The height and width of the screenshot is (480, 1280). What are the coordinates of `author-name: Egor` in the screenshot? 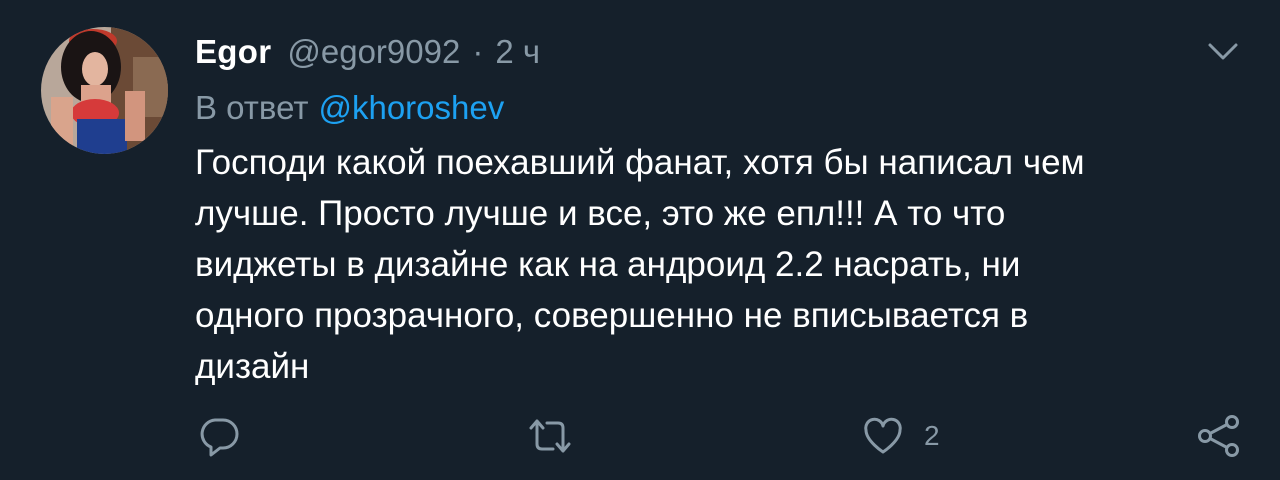 It's located at (233, 52).